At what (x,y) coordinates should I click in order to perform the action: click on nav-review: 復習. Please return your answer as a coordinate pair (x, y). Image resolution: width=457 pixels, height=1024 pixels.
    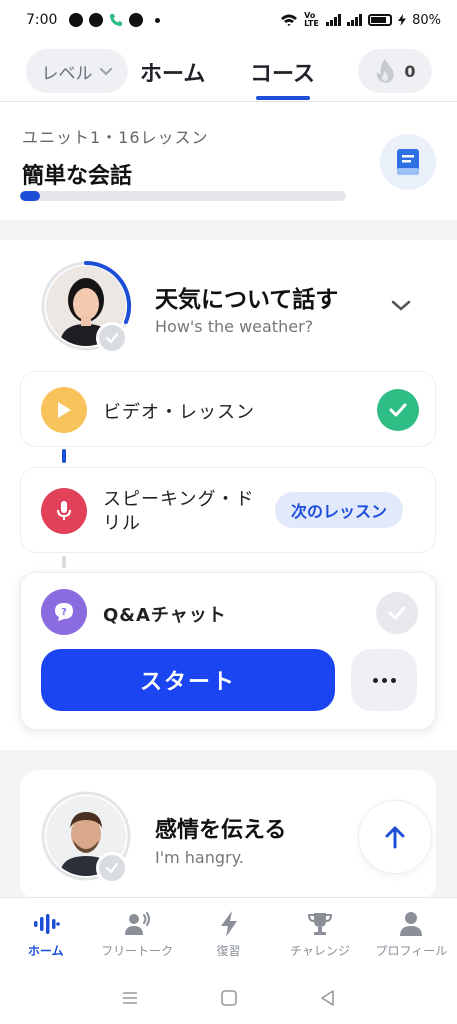
    Looking at the image, I should click on (228, 934).